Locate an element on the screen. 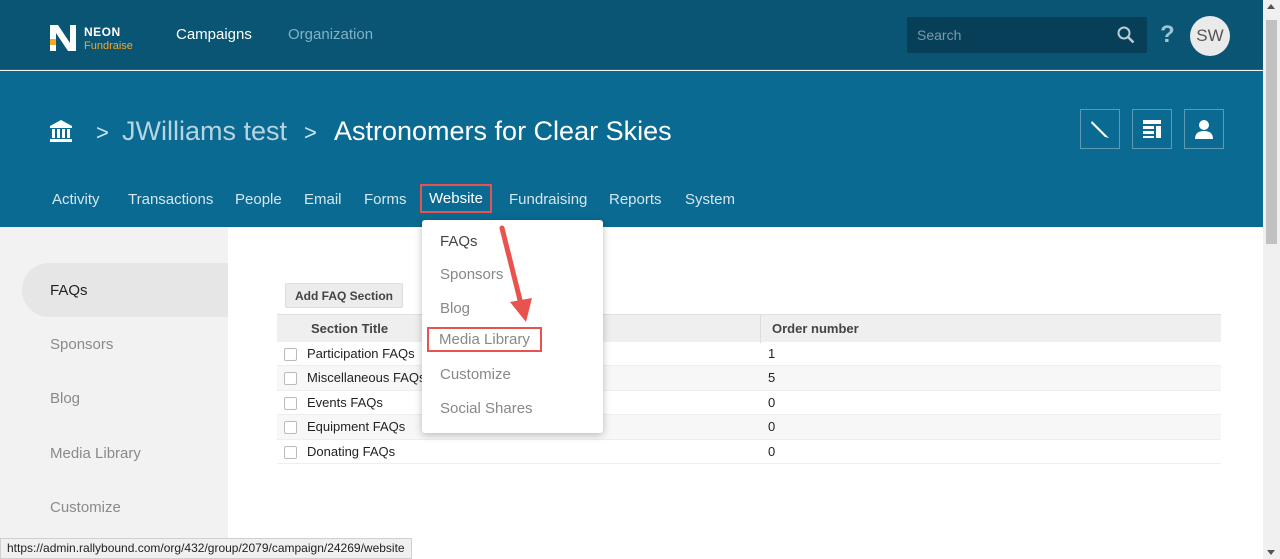 The image size is (1280, 559). logo-mark-icon is located at coordinates (63, 38).